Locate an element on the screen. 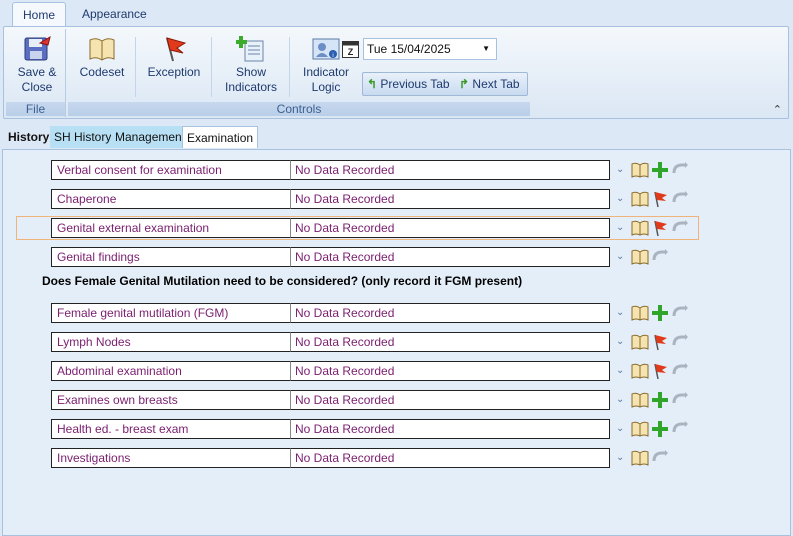 This screenshot has height=536, width=793. row-label: Examines own breasts is located at coordinates (171, 400).